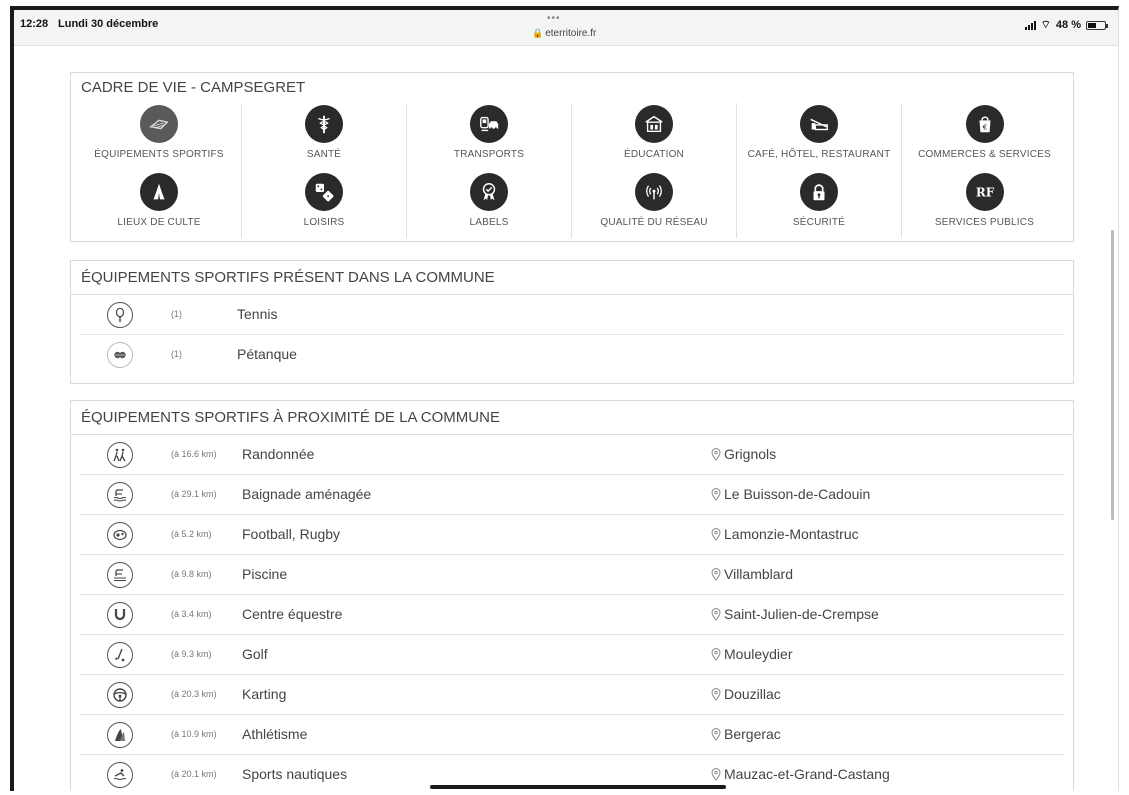 This screenshot has width=1129, height=795. I want to click on place-name: Saint-Julien-de-Crempse, so click(801, 614).